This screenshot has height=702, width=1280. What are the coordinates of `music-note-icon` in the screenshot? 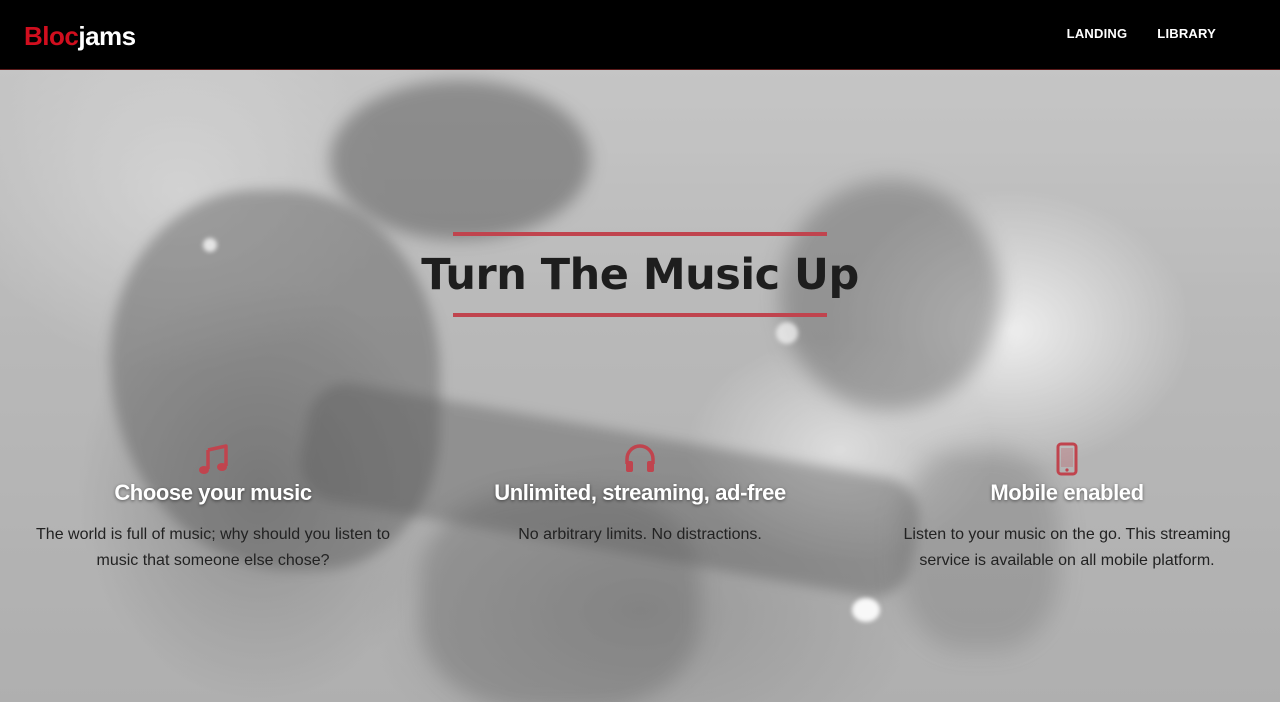 It's located at (213, 459).